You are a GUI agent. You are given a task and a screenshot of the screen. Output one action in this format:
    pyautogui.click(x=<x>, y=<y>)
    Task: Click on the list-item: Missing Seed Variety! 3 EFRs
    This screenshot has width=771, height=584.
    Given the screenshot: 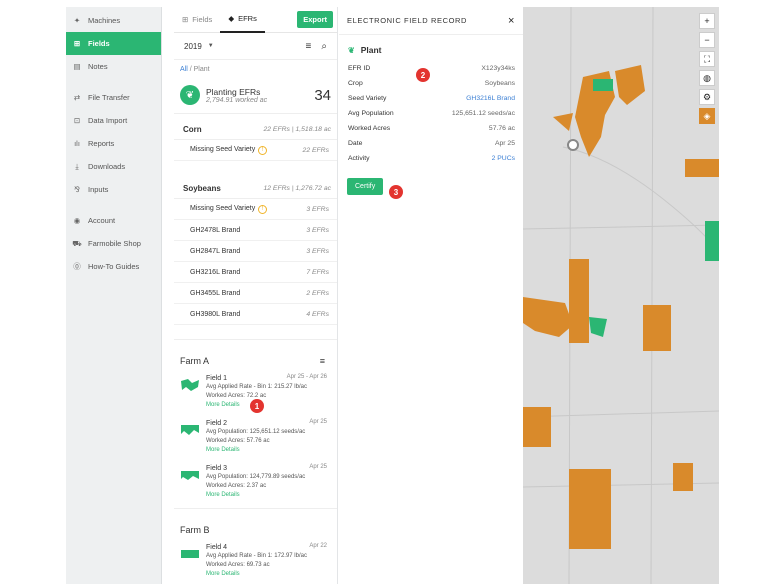 What is the action you would take?
    pyautogui.click(x=255, y=209)
    